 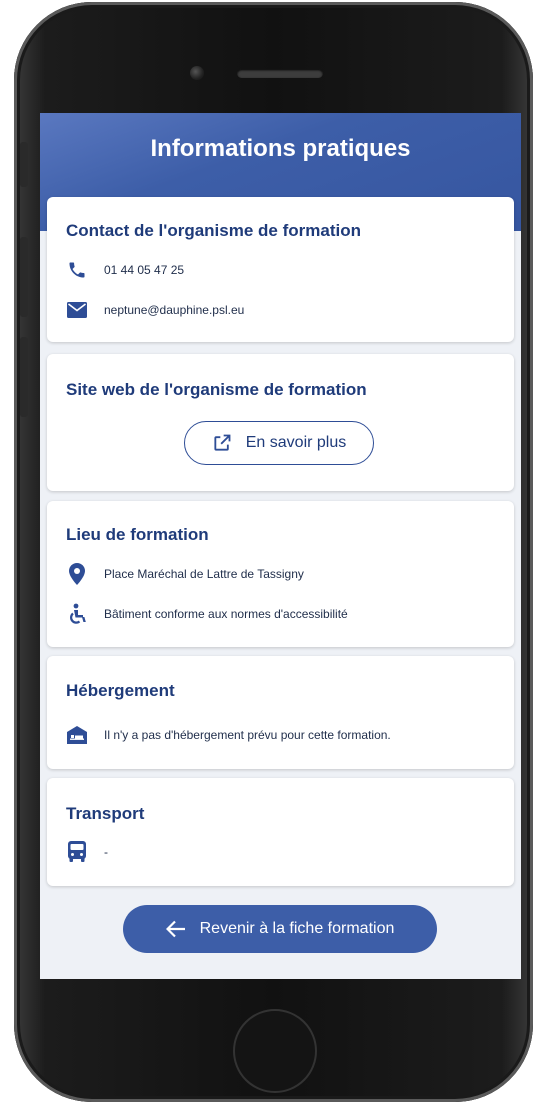 I want to click on location-title: Lieu de formation, so click(x=137, y=534).